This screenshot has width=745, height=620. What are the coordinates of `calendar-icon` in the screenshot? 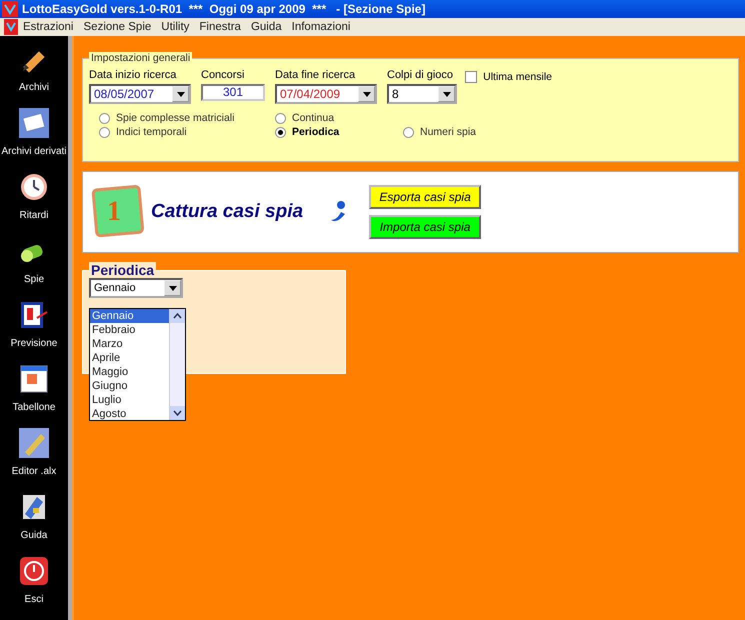 It's located at (34, 379).